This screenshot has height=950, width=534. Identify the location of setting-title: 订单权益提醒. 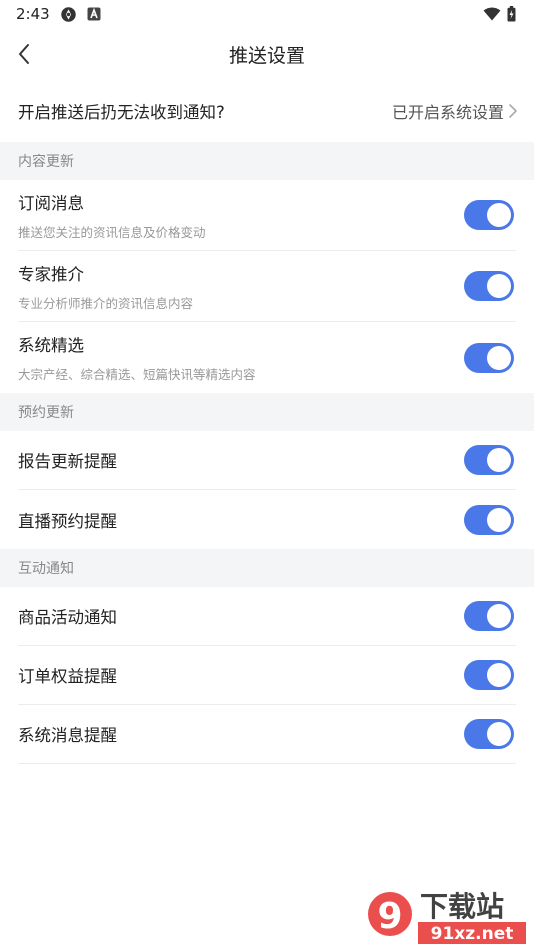
(67, 676).